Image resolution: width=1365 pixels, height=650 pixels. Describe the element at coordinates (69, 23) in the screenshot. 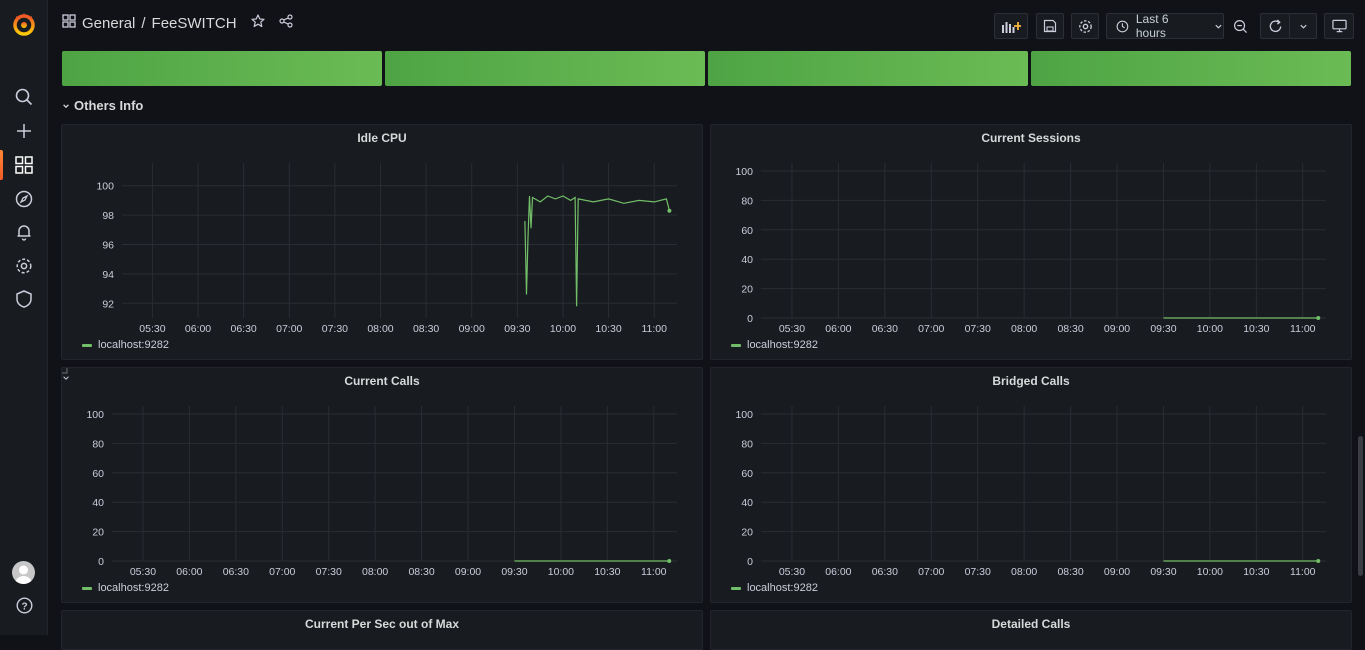

I see `dashboard-grid-icon` at that location.